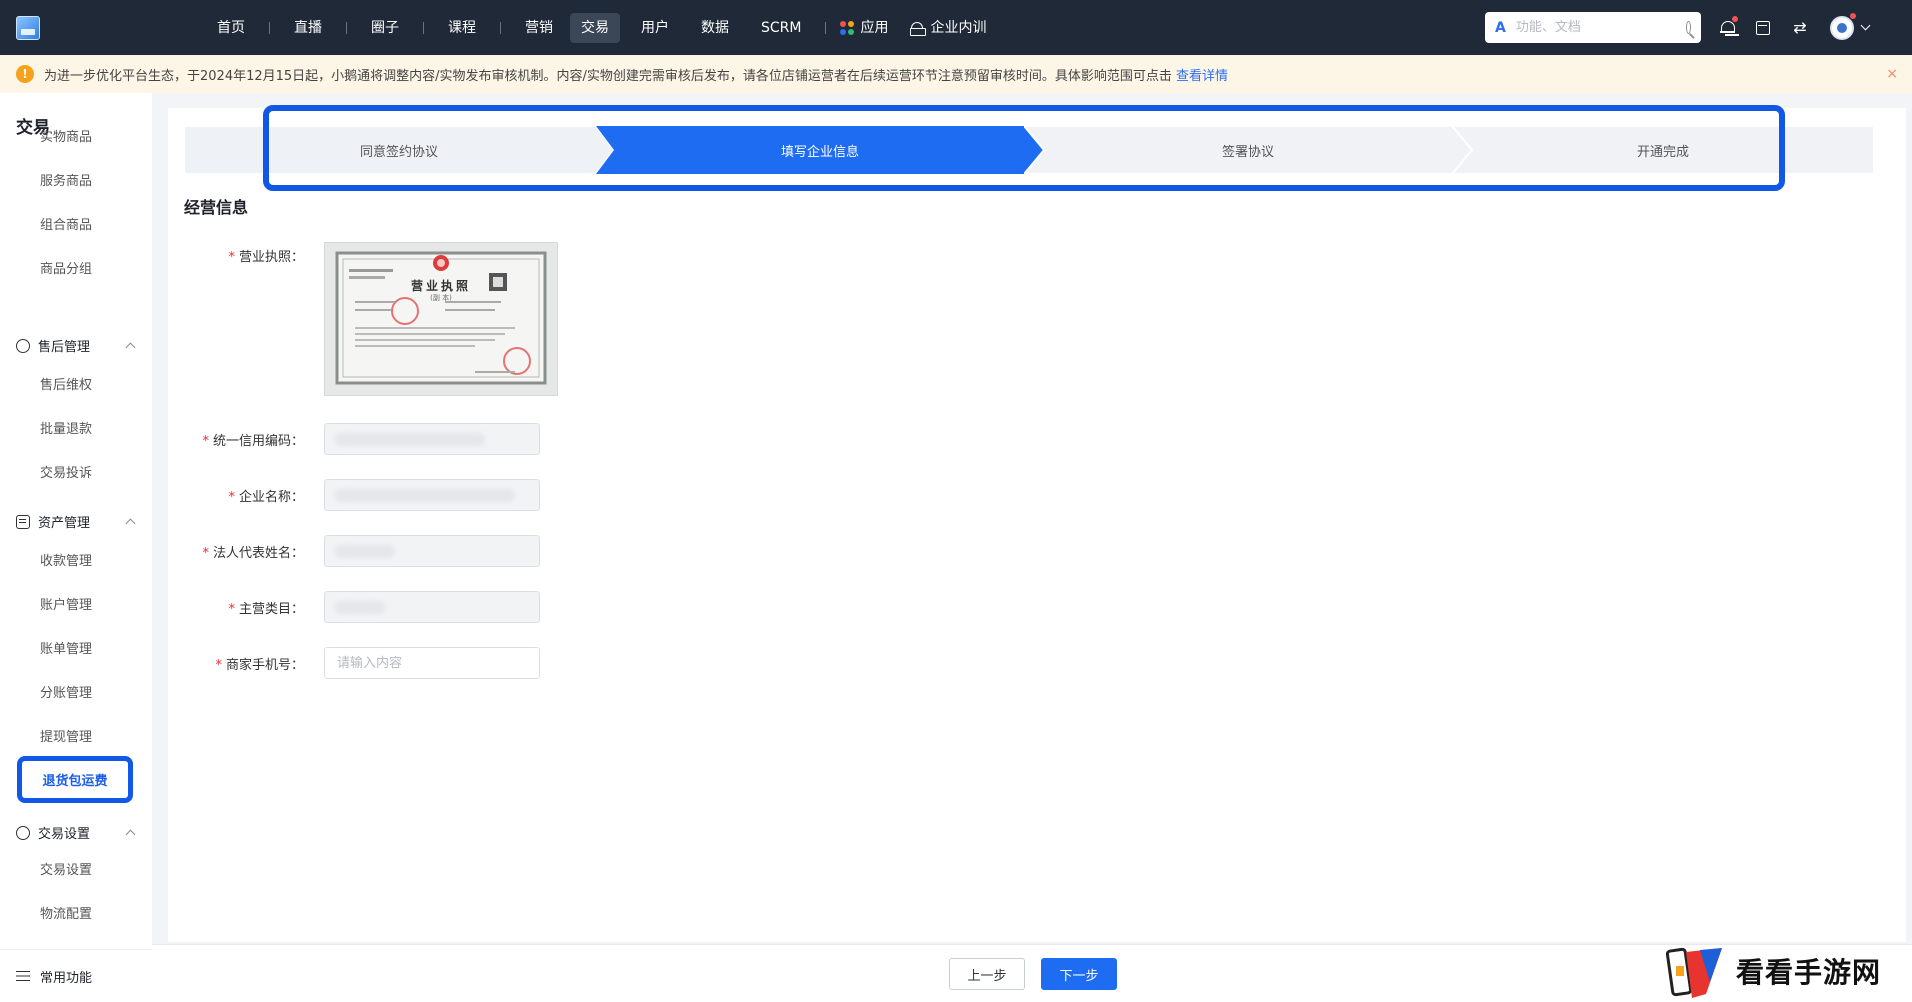 This screenshot has width=1912, height=1002. Describe the element at coordinates (216, 207) in the screenshot. I see `section-title: 经营信息` at that location.